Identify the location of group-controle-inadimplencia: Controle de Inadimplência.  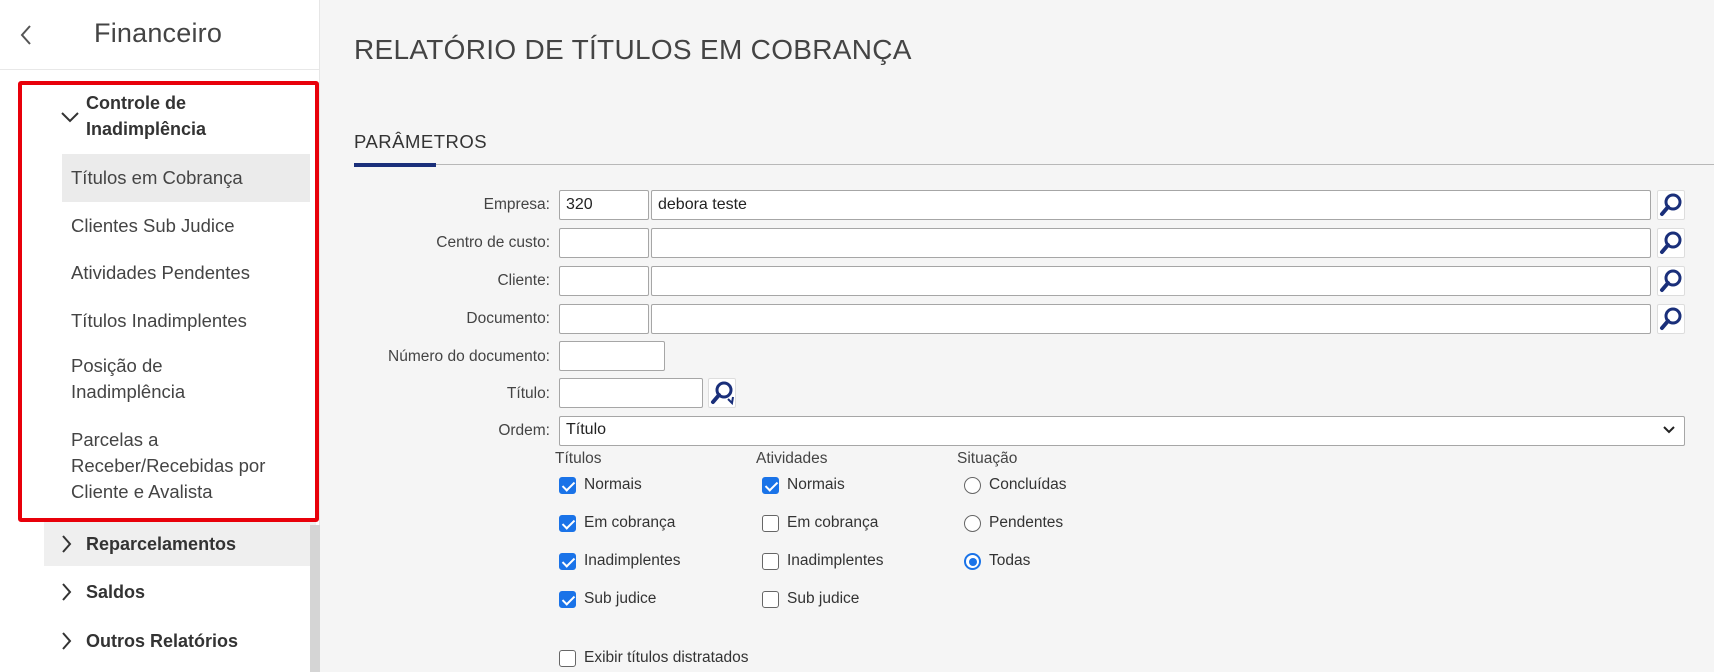
(180, 118).